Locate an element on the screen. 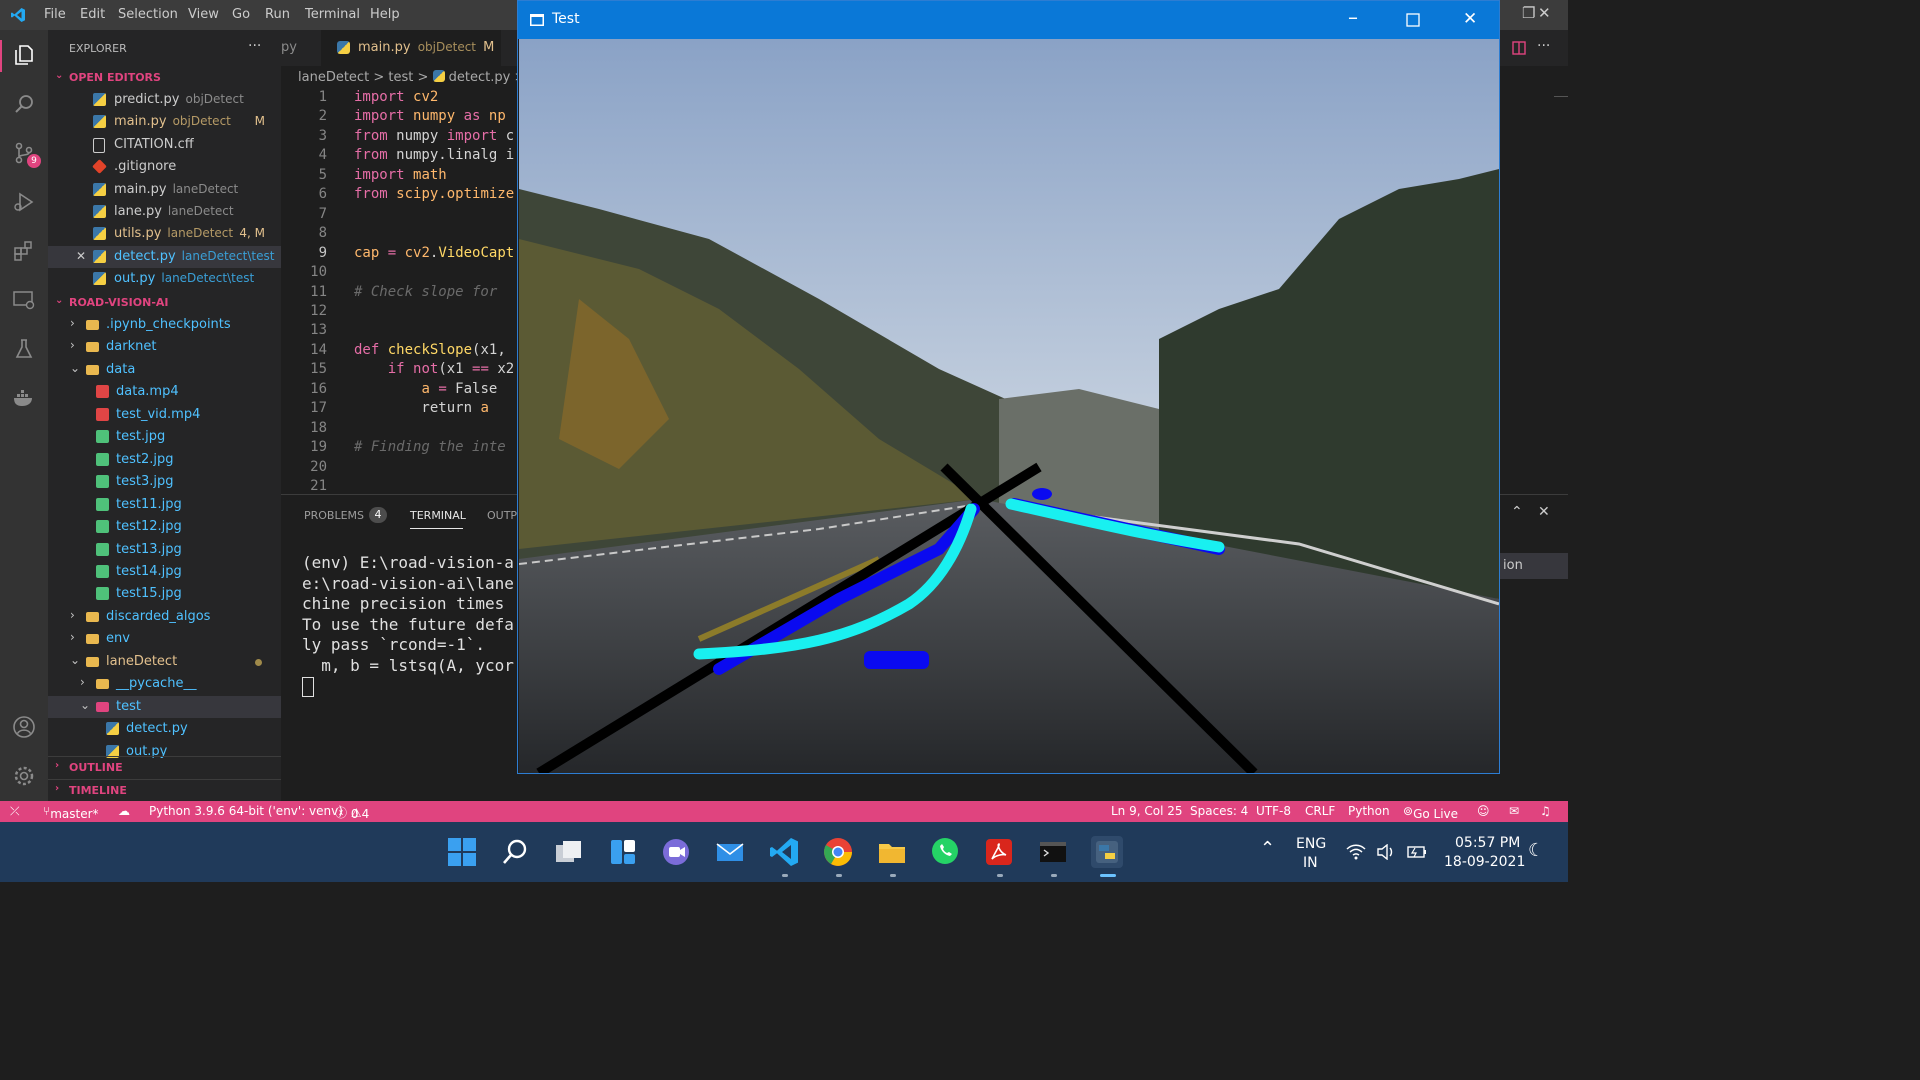  close-panel-icon: ✕ is located at coordinates (1544, 512).